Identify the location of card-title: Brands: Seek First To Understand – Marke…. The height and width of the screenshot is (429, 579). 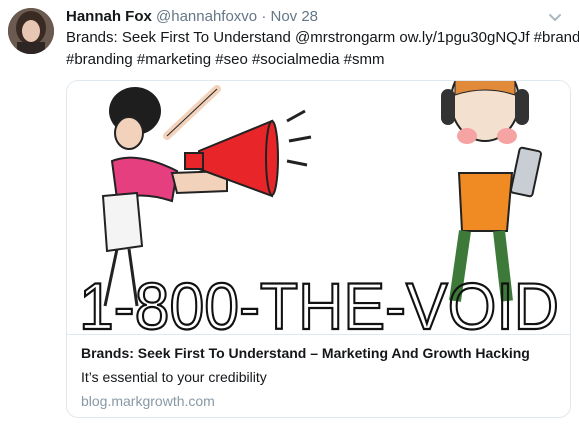
(305, 353).